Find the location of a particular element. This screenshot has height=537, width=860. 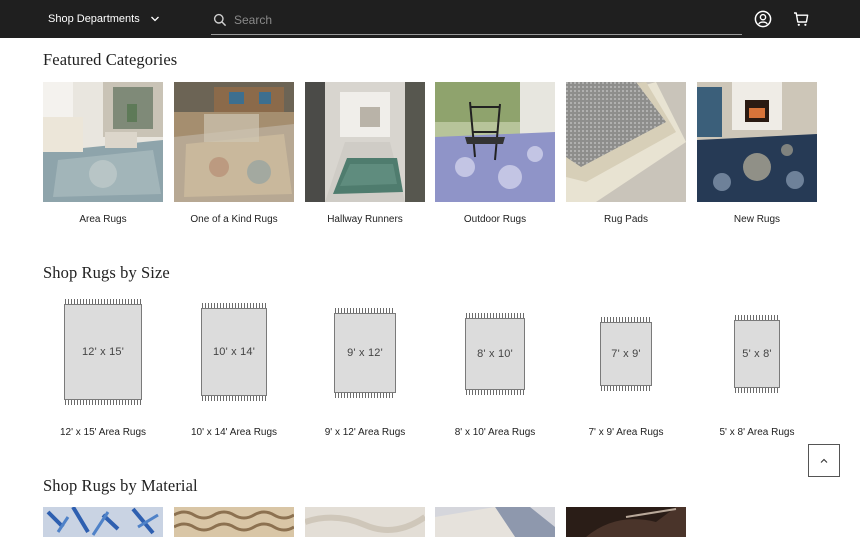

outdoor-rugs-image is located at coordinates (495, 142).